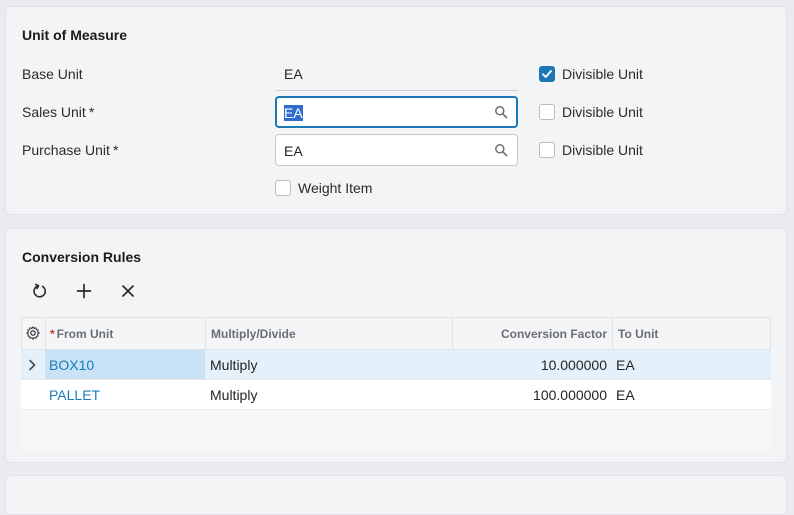 The image size is (794, 515). I want to click on conversion-factor-cell: 10.000000, so click(532, 364).